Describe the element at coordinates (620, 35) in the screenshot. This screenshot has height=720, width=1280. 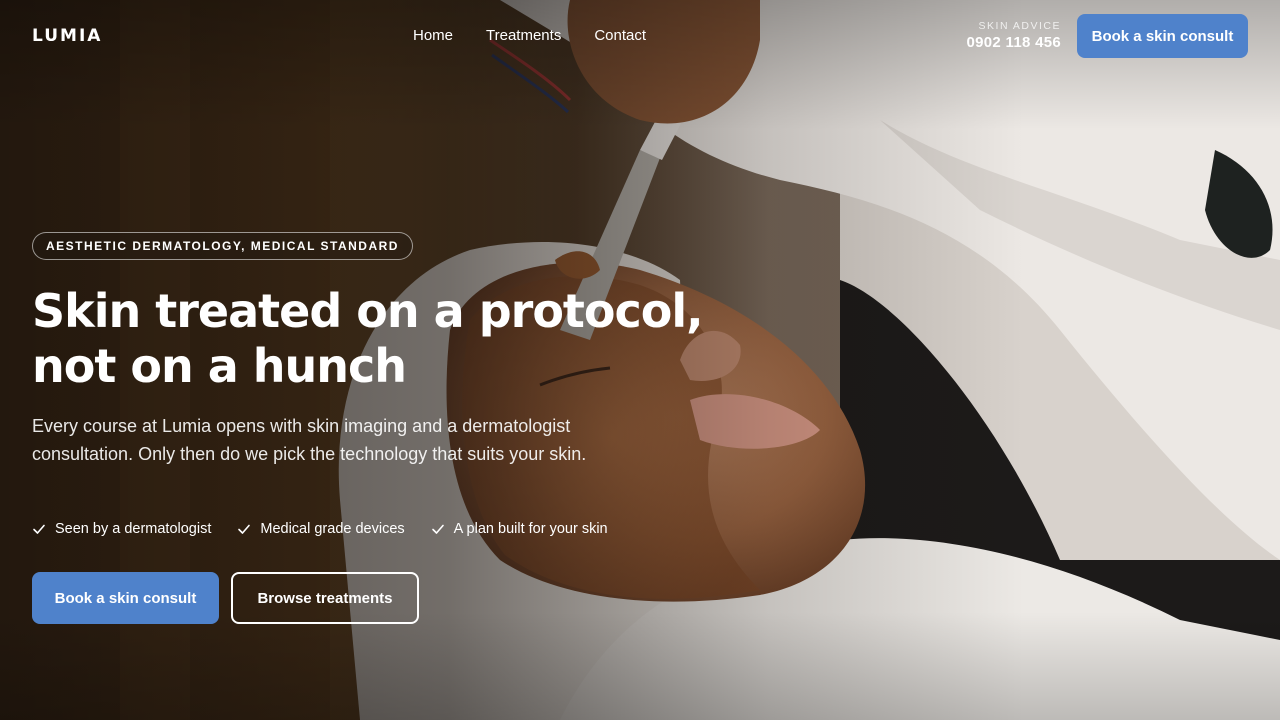
I see `nav-contact: Contact` at that location.